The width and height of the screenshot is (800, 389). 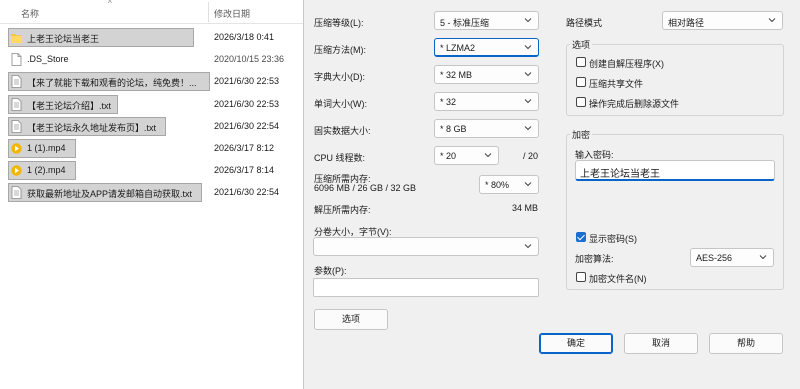 What do you see at coordinates (616, 84) in the screenshot?
I see `compress-shared-label: 压缩共享文件` at bounding box center [616, 84].